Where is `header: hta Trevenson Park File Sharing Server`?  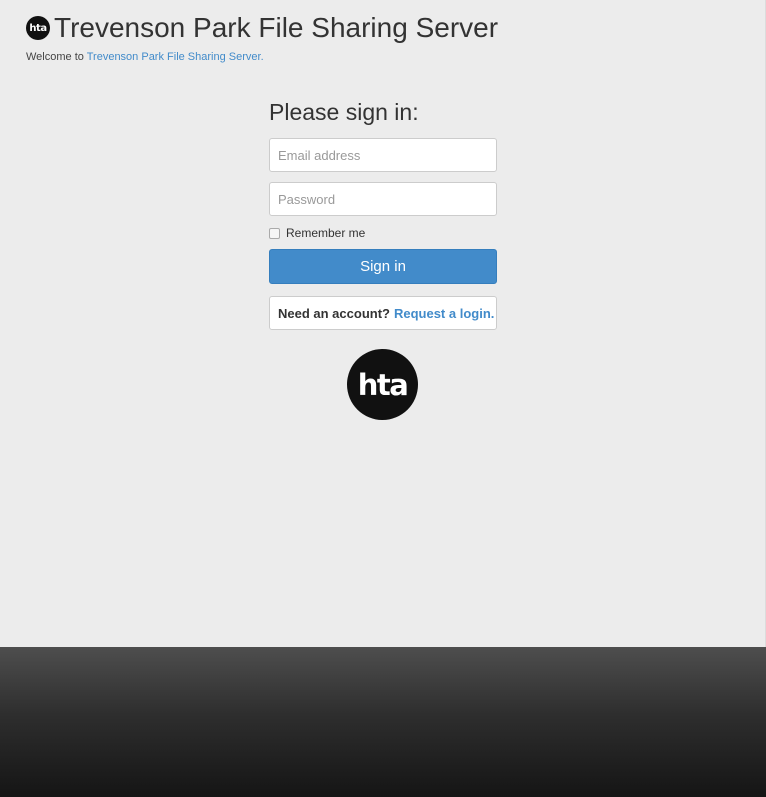
header: hta Trevenson Park File Sharing Server is located at coordinates (262, 28).